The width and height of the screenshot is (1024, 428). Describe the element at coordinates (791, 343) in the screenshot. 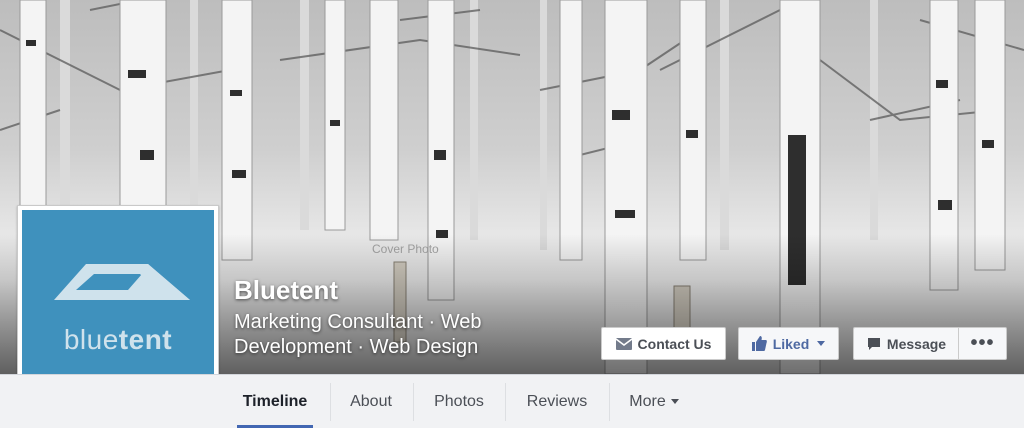

I see `liked-label: Liked` at that location.